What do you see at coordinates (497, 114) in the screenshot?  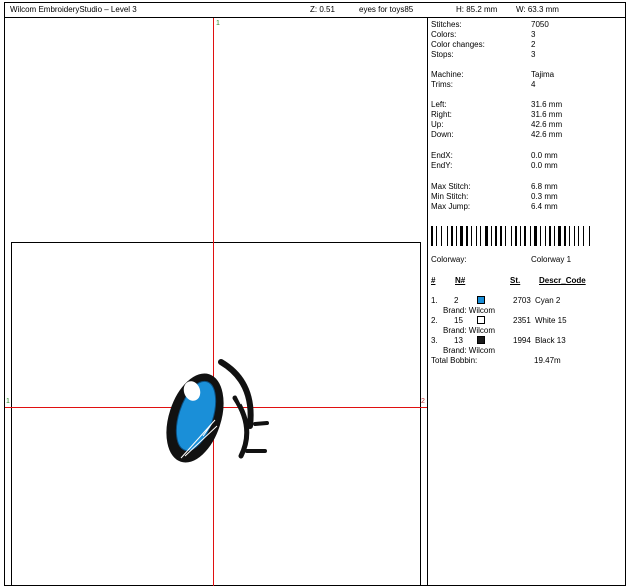 I see `stat-row-right: Right: 31.6 mm` at bounding box center [497, 114].